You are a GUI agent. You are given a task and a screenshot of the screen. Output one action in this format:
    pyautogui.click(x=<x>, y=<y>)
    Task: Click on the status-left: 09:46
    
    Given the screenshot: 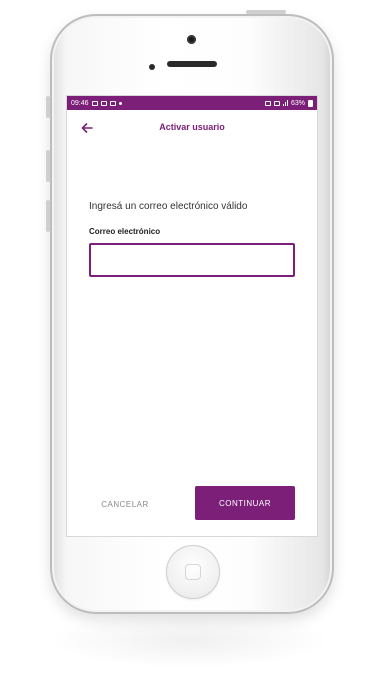 What is the action you would take?
    pyautogui.click(x=96, y=103)
    